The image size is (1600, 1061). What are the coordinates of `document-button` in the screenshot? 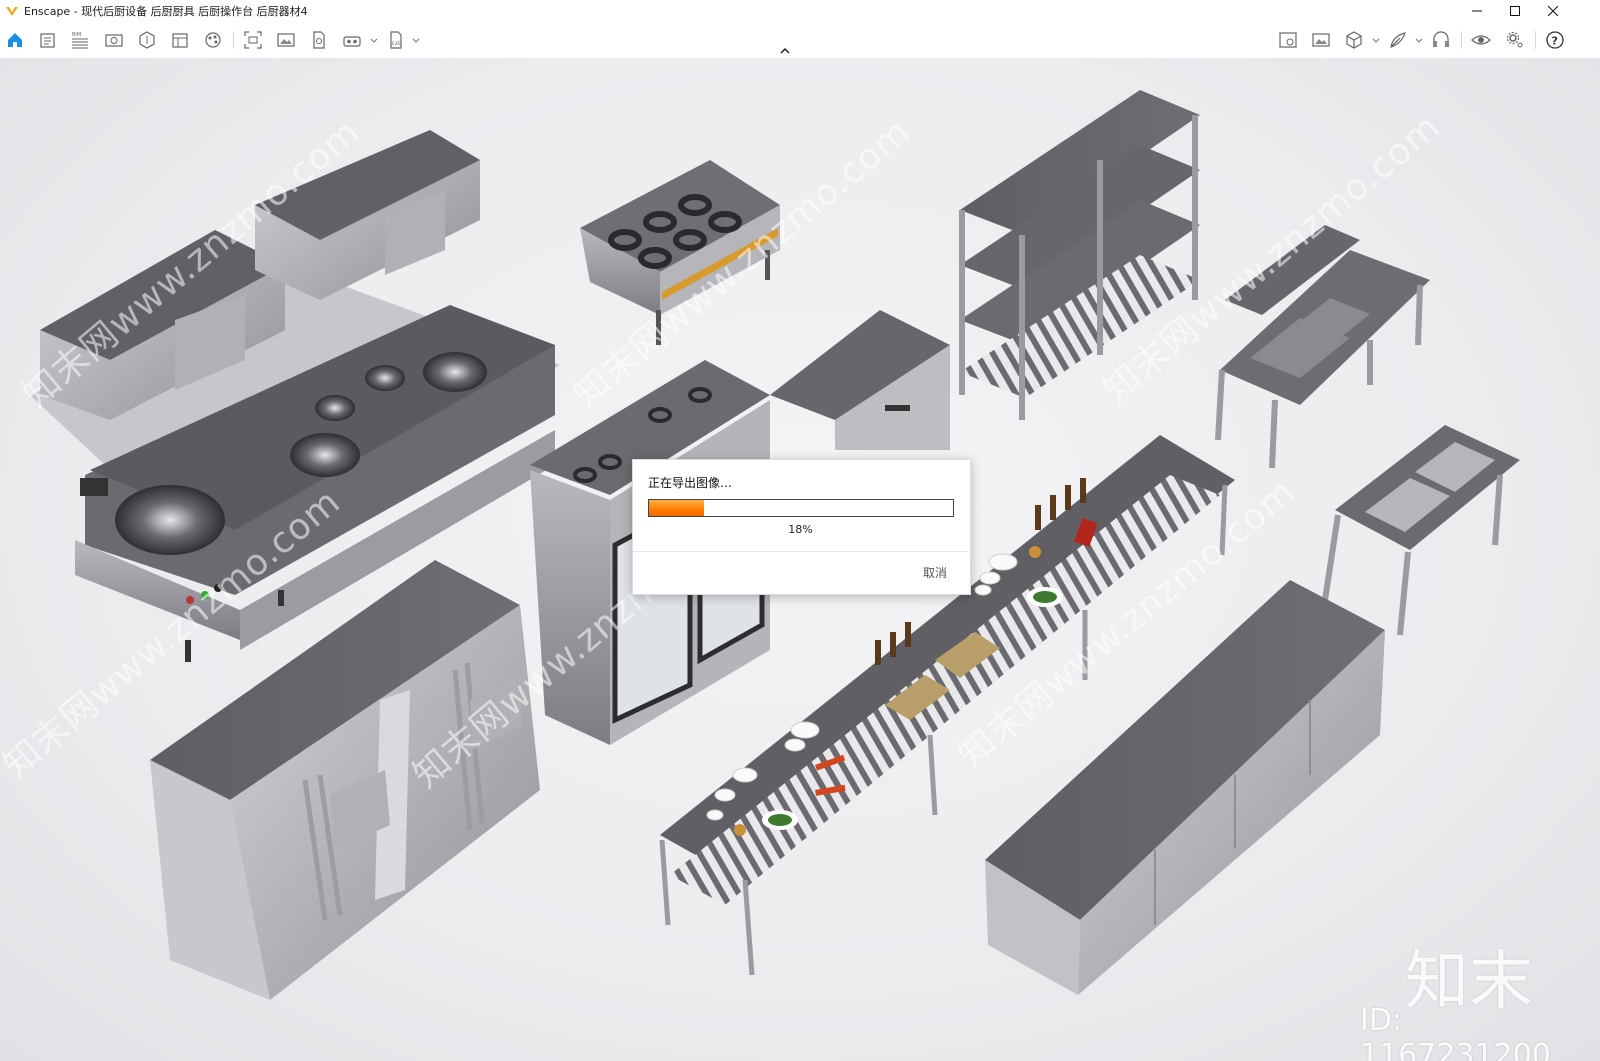 It's located at (48, 40).